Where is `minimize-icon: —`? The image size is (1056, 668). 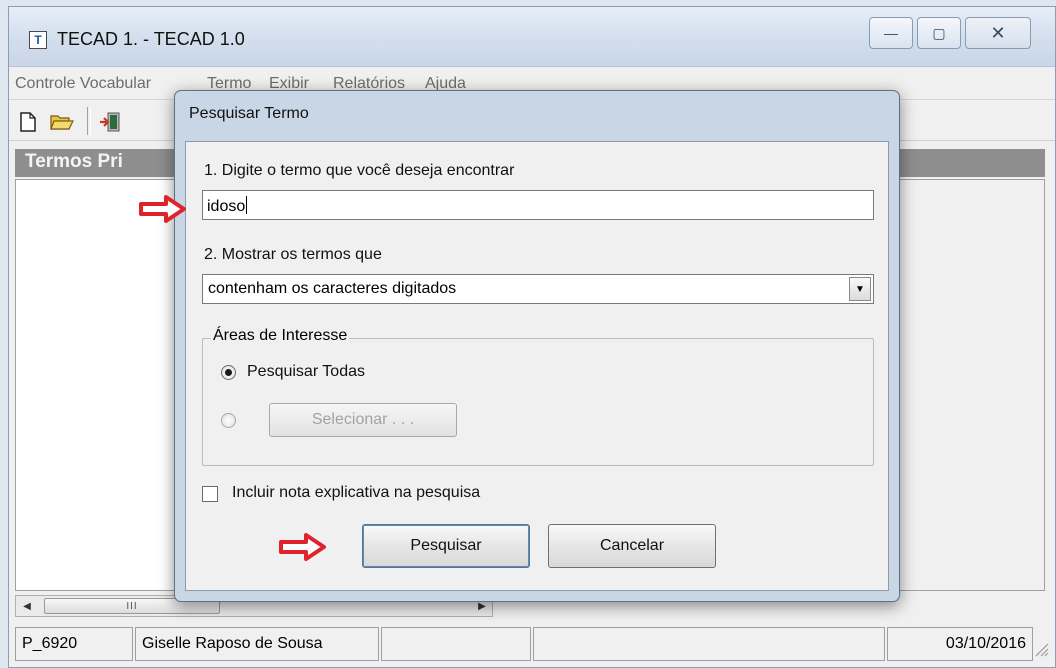
minimize-icon: — is located at coordinates (891, 33).